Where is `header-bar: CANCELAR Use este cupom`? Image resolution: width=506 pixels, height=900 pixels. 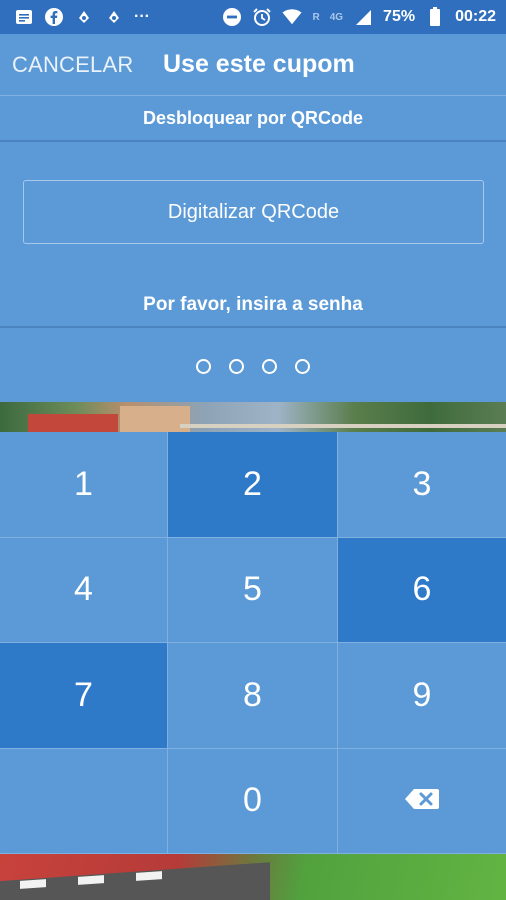
header-bar: CANCELAR Use este cupom is located at coordinates (253, 65).